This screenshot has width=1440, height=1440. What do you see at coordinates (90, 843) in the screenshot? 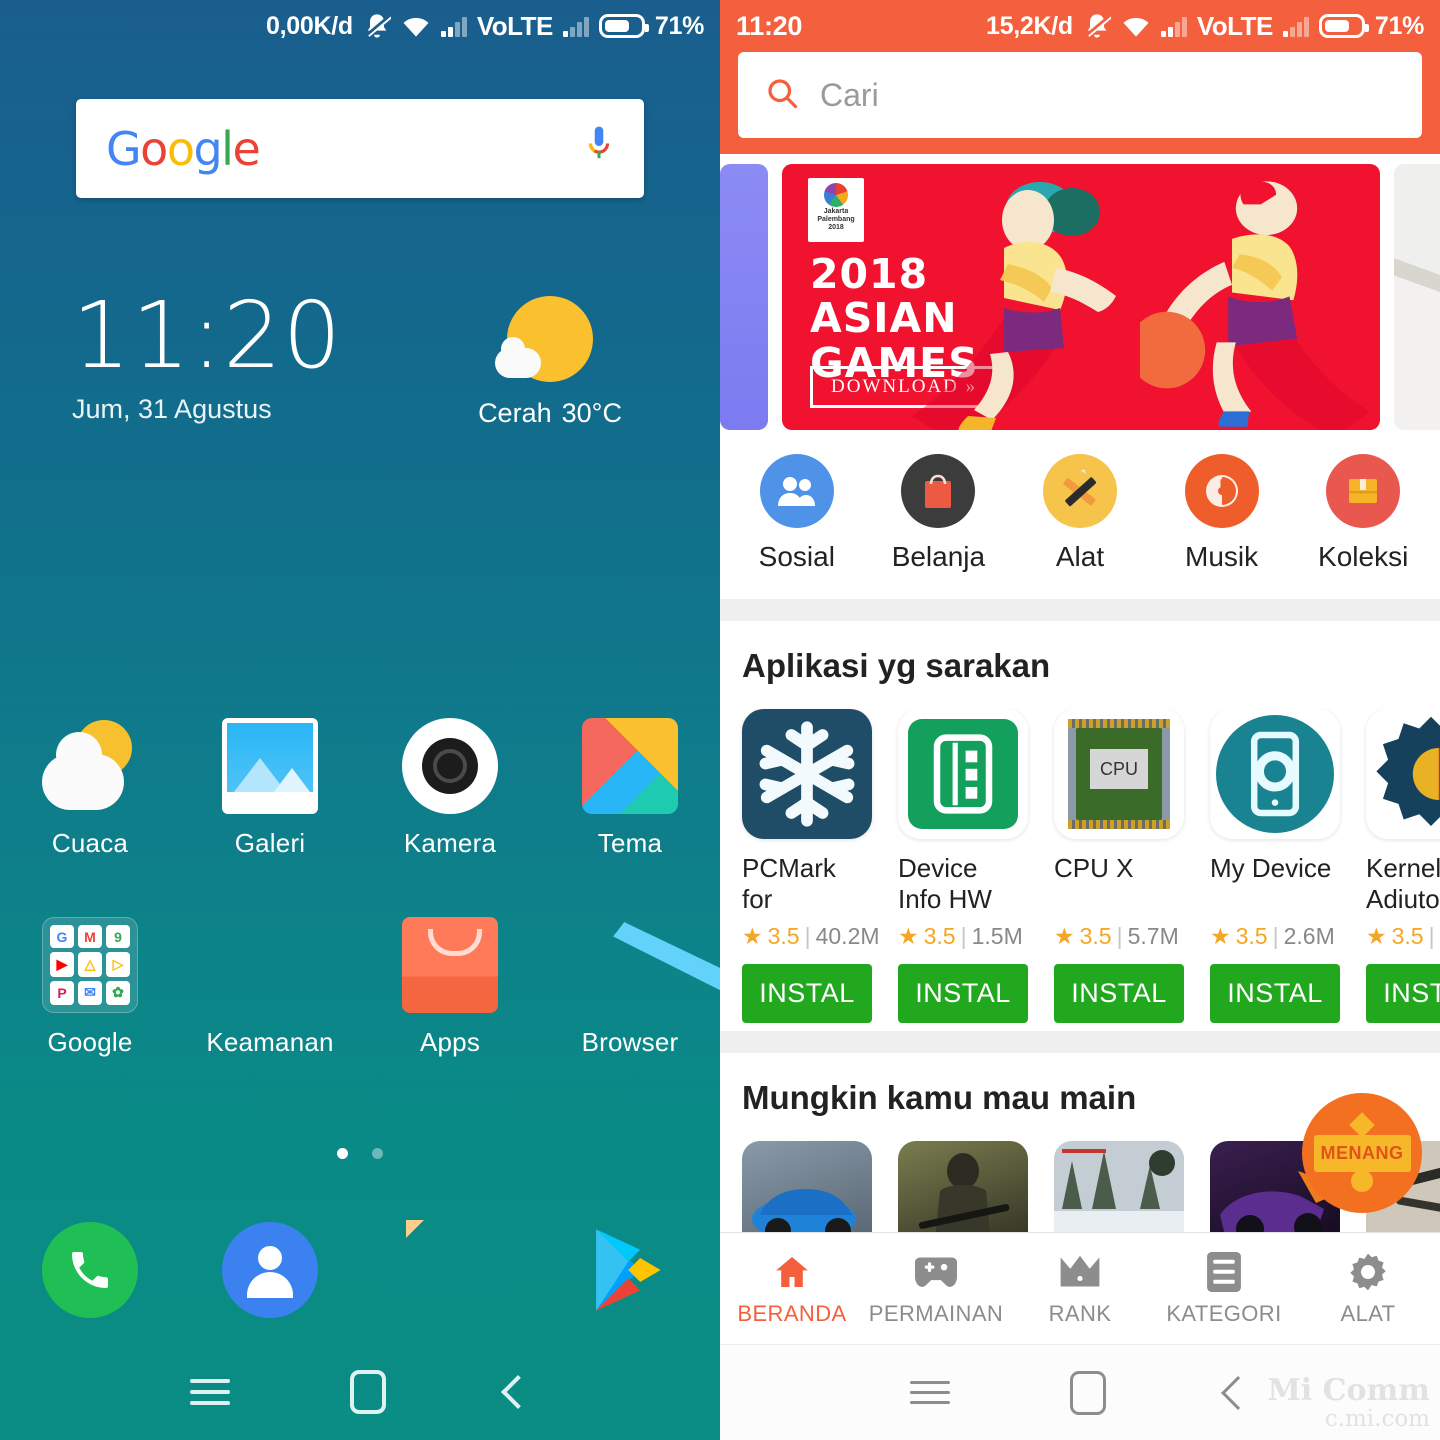
I see `app-label: Cuaca` at bounding box center [90, 843].